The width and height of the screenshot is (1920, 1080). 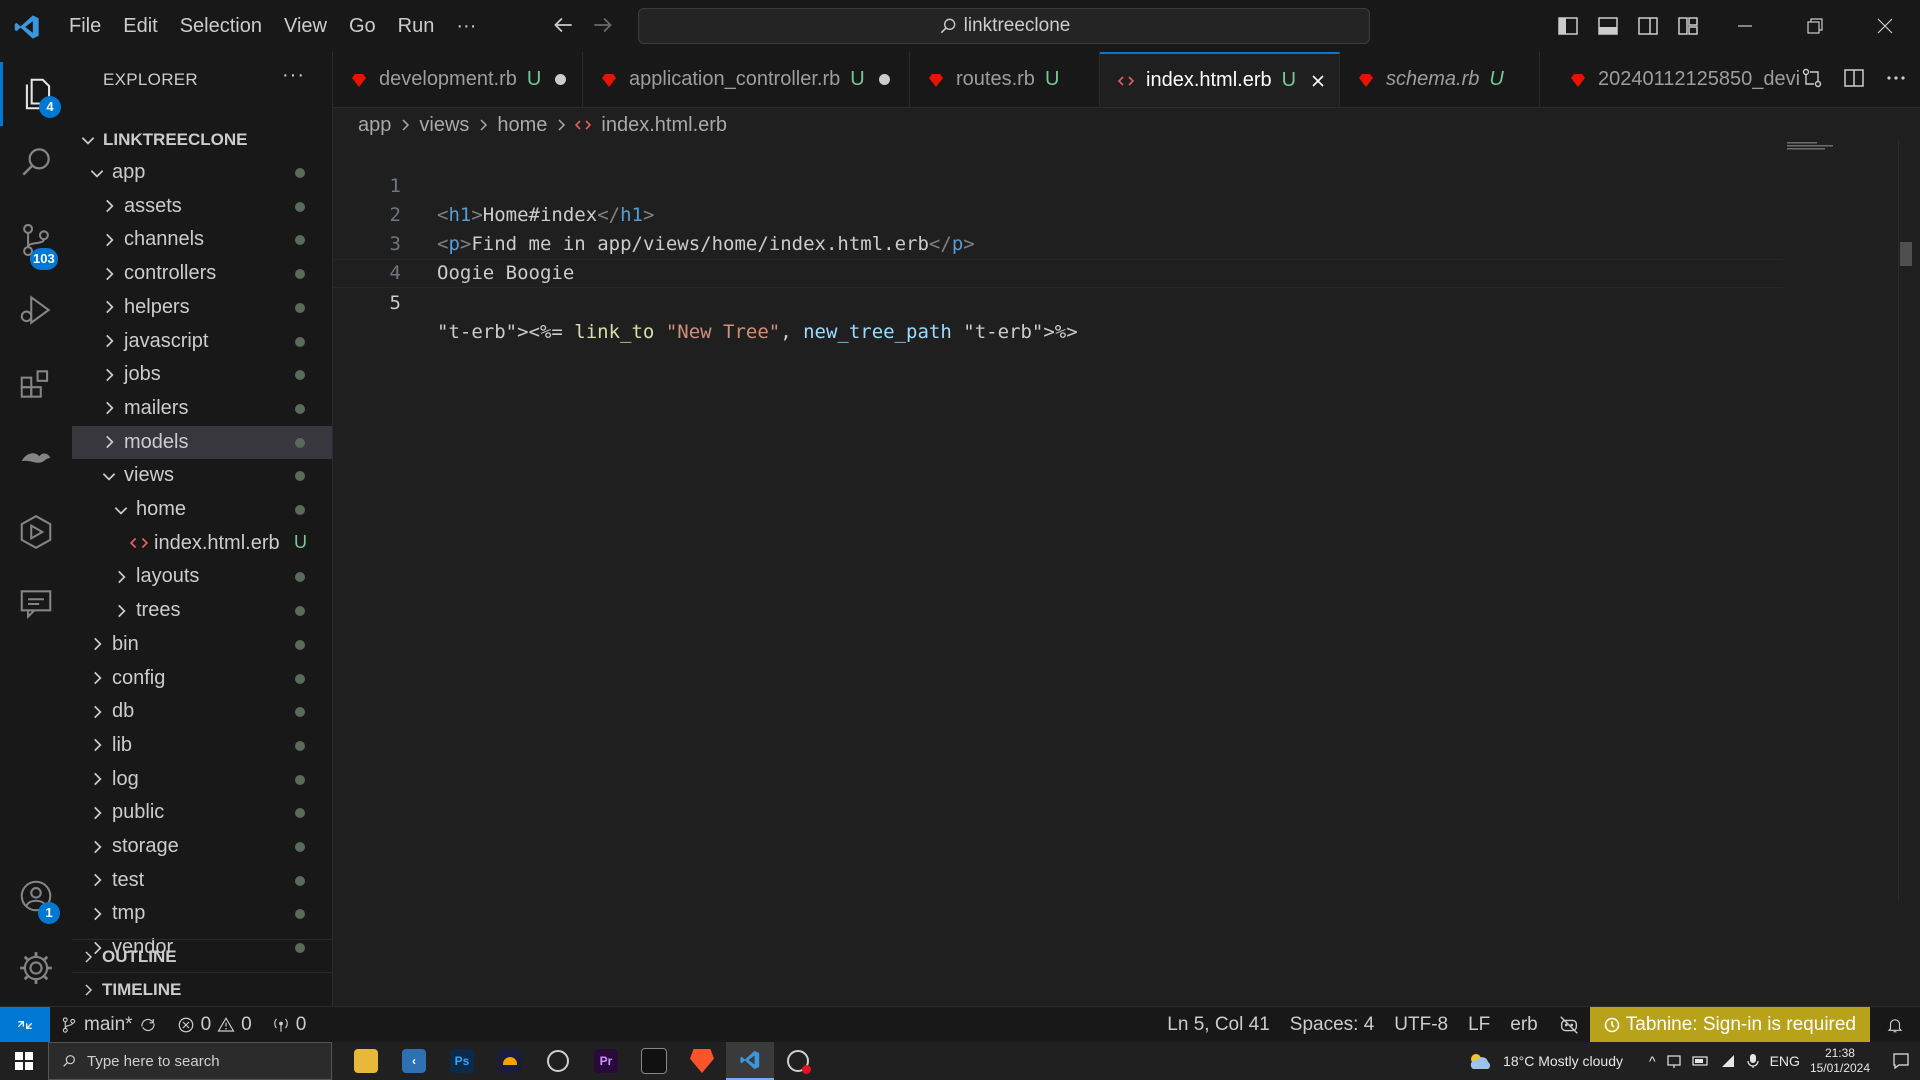 I want to click on command-center-search: linktreeclone, so click(x=1004, y=26).